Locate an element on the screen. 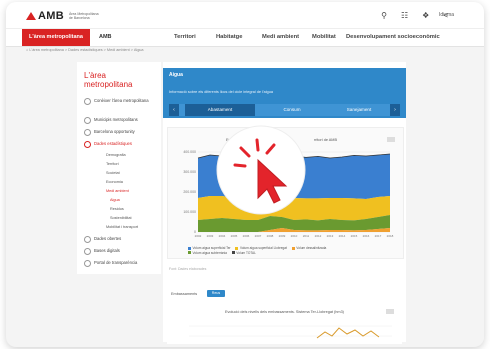 The image size is (490, 349). nav-item-mobilitat: Mobilitat is located at coordinates (324, 37).